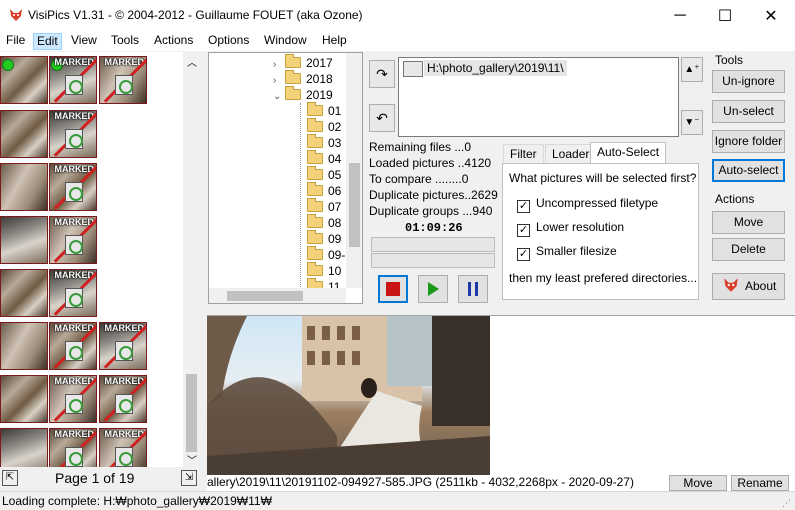  I want to click on tree-vscrollbar, so click(354, 170).